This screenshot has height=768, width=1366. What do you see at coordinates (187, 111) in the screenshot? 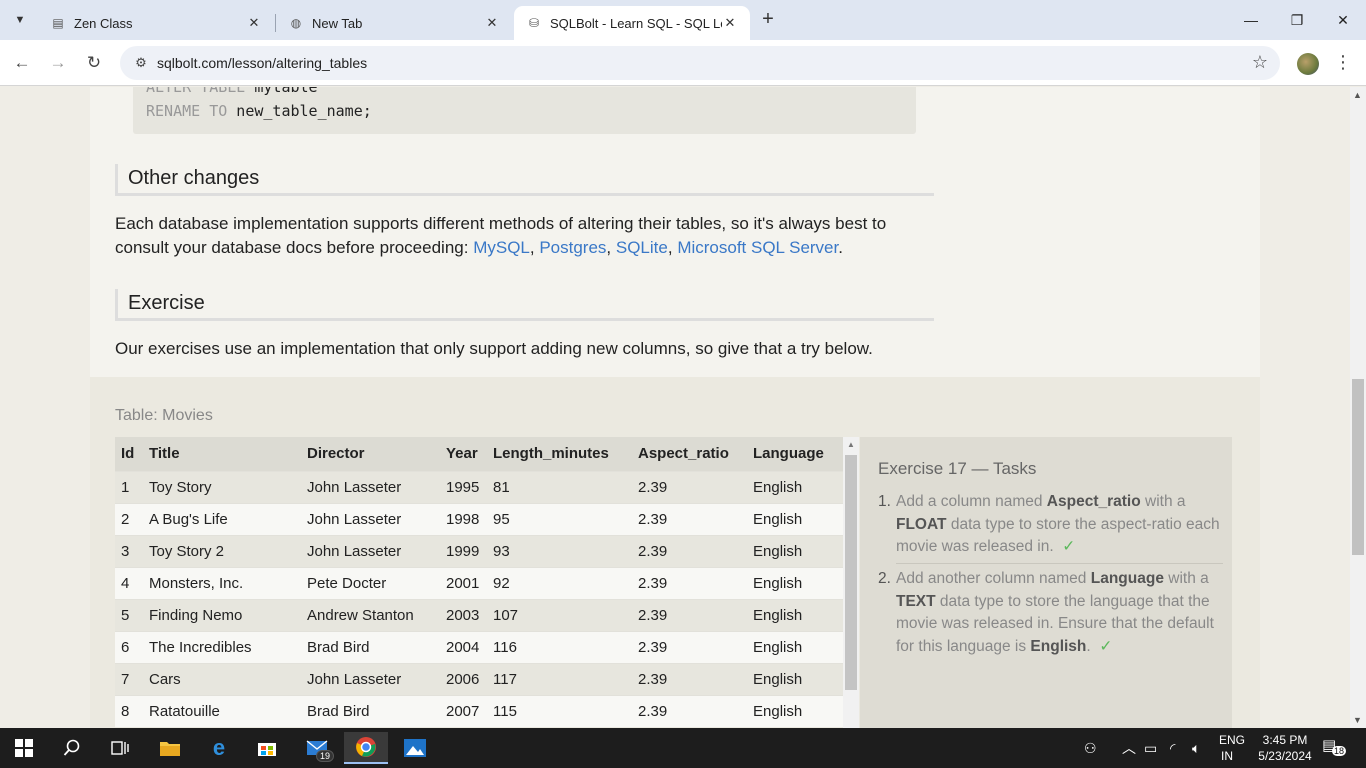
I see `code-keyword: RENAME TO` at bounding box center [187, 111].